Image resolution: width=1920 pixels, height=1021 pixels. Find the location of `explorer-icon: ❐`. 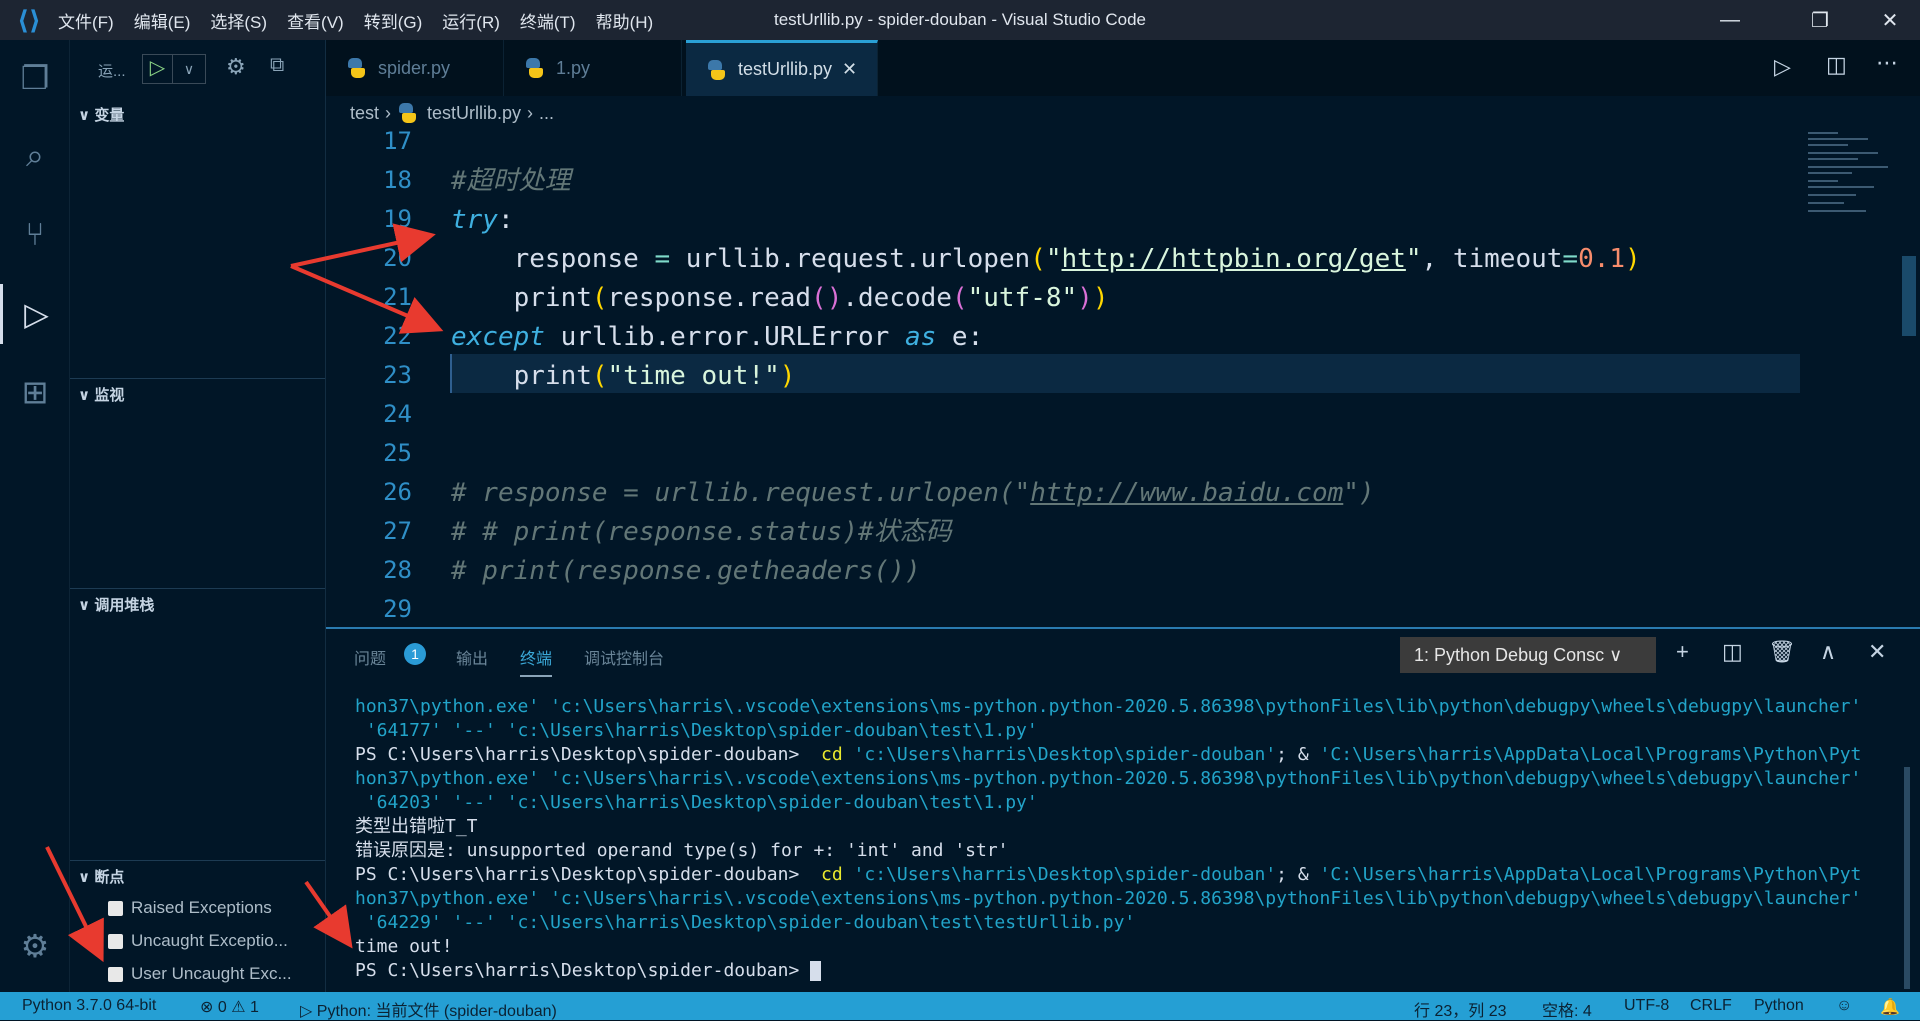

explorer-icon: ❐ is located at coordinates (35, 78).